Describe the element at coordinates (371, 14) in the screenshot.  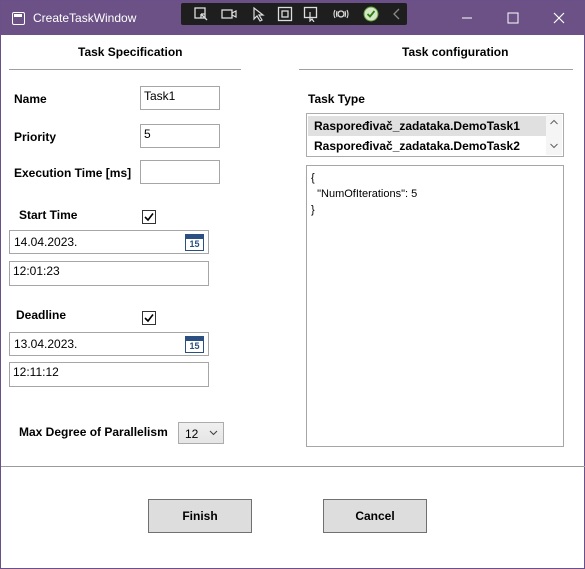
I see `check-ok-icon` at that location.